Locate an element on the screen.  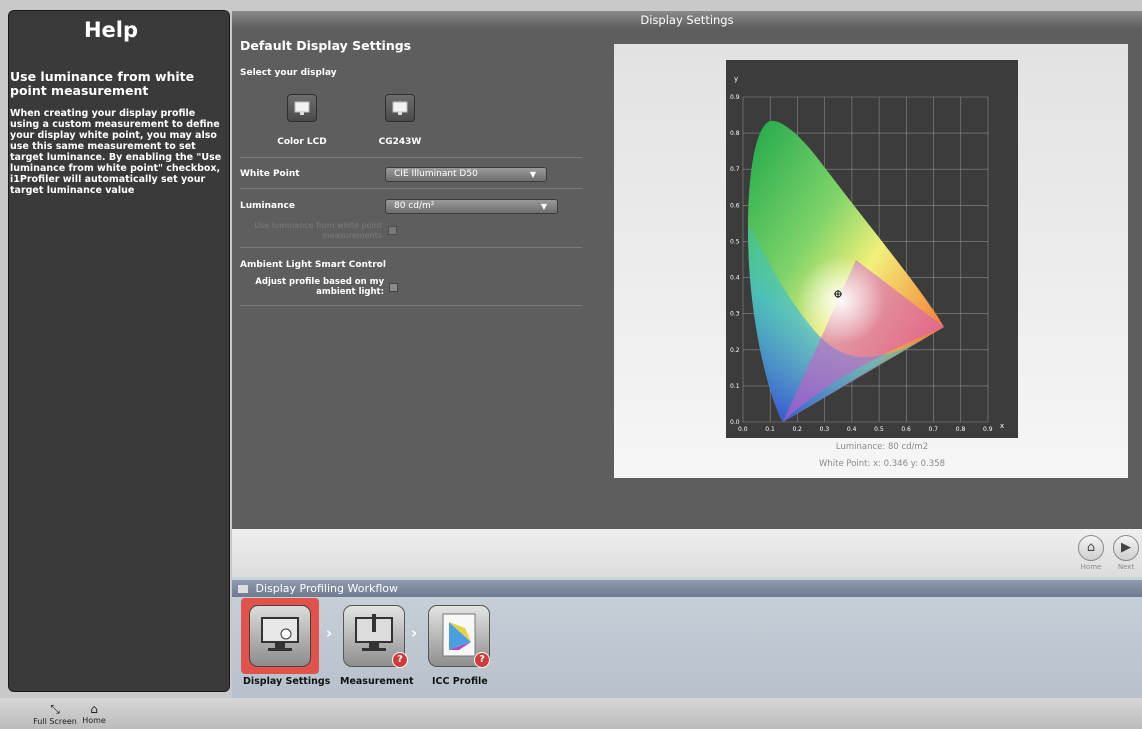
fullscreen-button: ⤡ Full Screen is located at coordinates (55, 714).